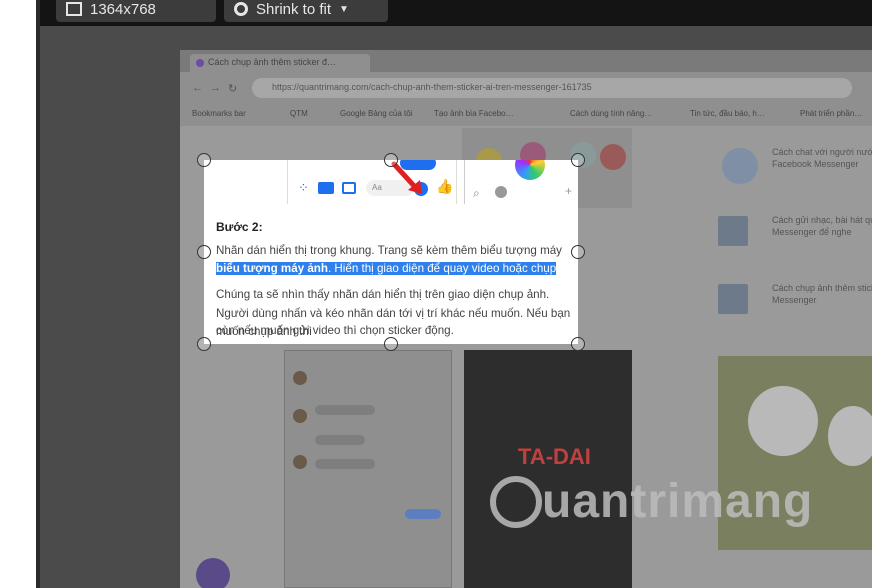 This screenshot has width=872, height=588. Describe the element at coordinates (204, 160) in the screenshot. I see `resize-handle-top-left` at that location.